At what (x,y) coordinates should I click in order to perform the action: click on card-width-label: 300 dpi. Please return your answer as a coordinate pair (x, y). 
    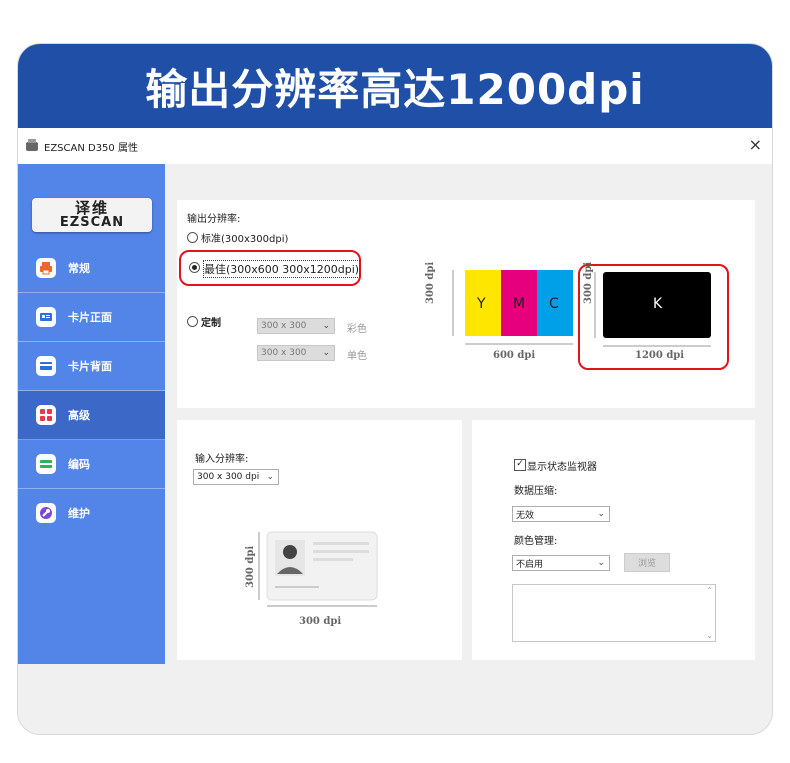
    Looking at the image, I should click on (320, 621).